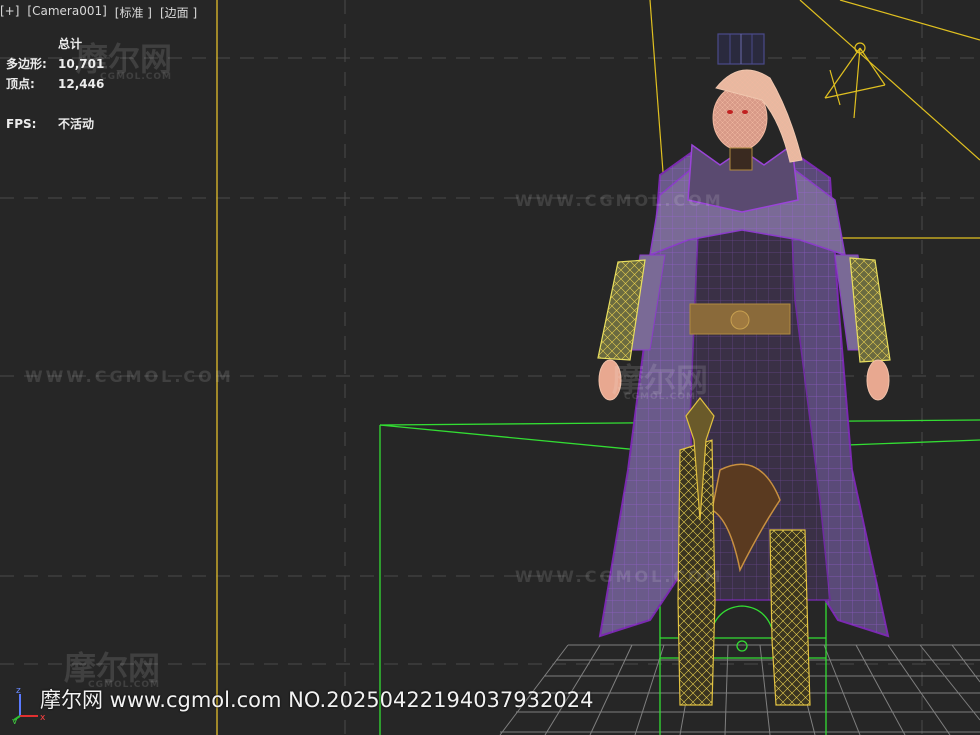  What do you see at coordinates (18, 691) in the screenshot?
I see `axis-z-label: z` at bounding box center [18, 691].